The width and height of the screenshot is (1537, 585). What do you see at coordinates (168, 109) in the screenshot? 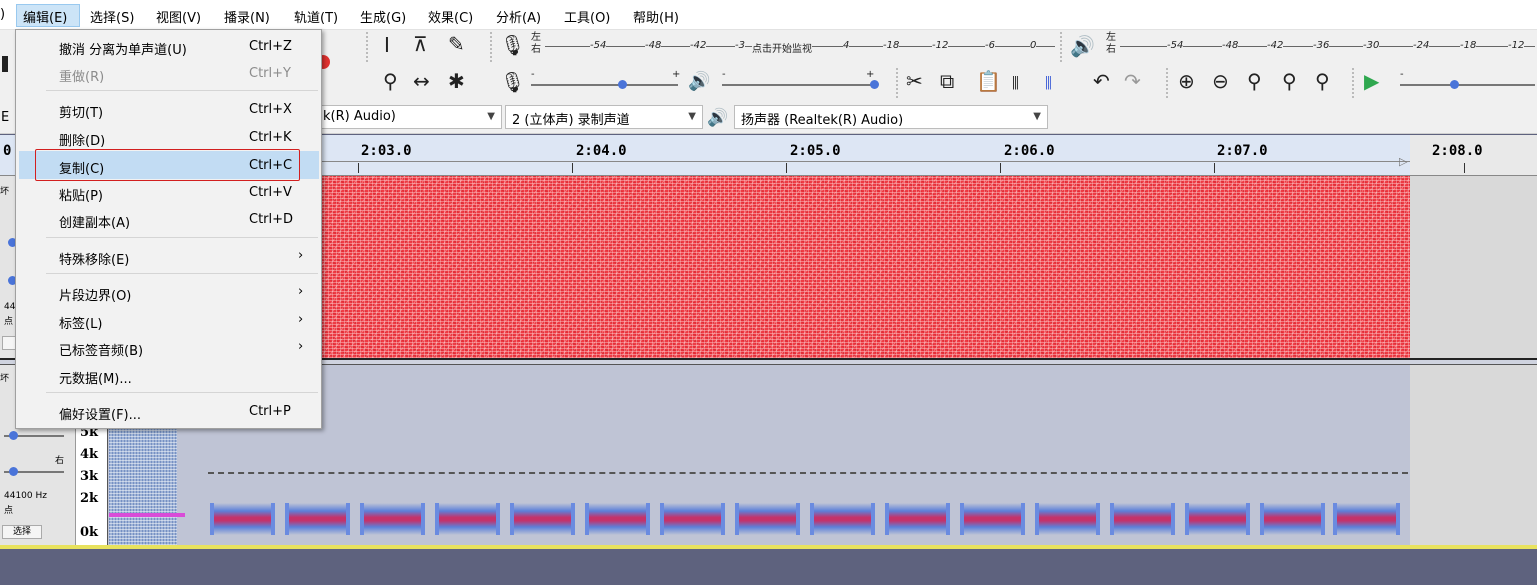
I see `menu-item-cut: 剪切(T) Ctrl+X` at bounding box center [168, 109].